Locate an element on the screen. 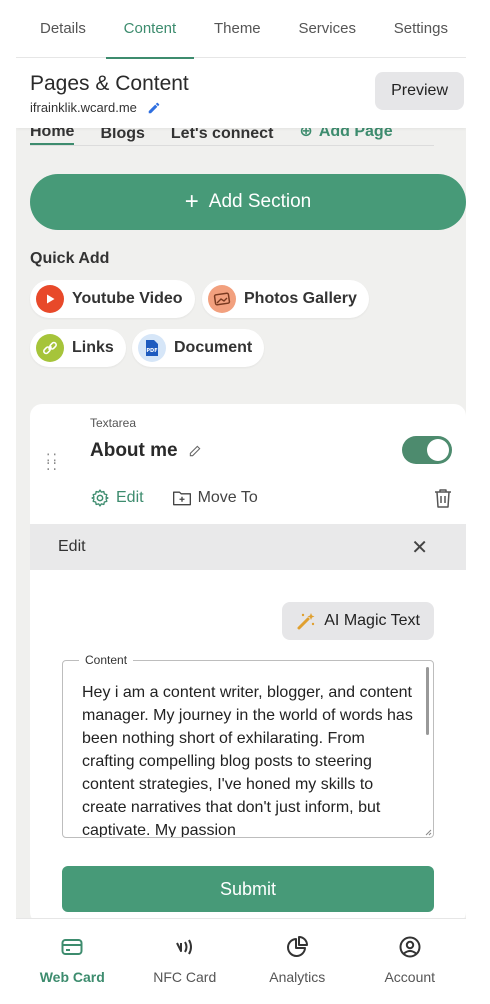 This screenshot has width=490, height=1004. svg-text: PDF is located at coordinates (151, 351).